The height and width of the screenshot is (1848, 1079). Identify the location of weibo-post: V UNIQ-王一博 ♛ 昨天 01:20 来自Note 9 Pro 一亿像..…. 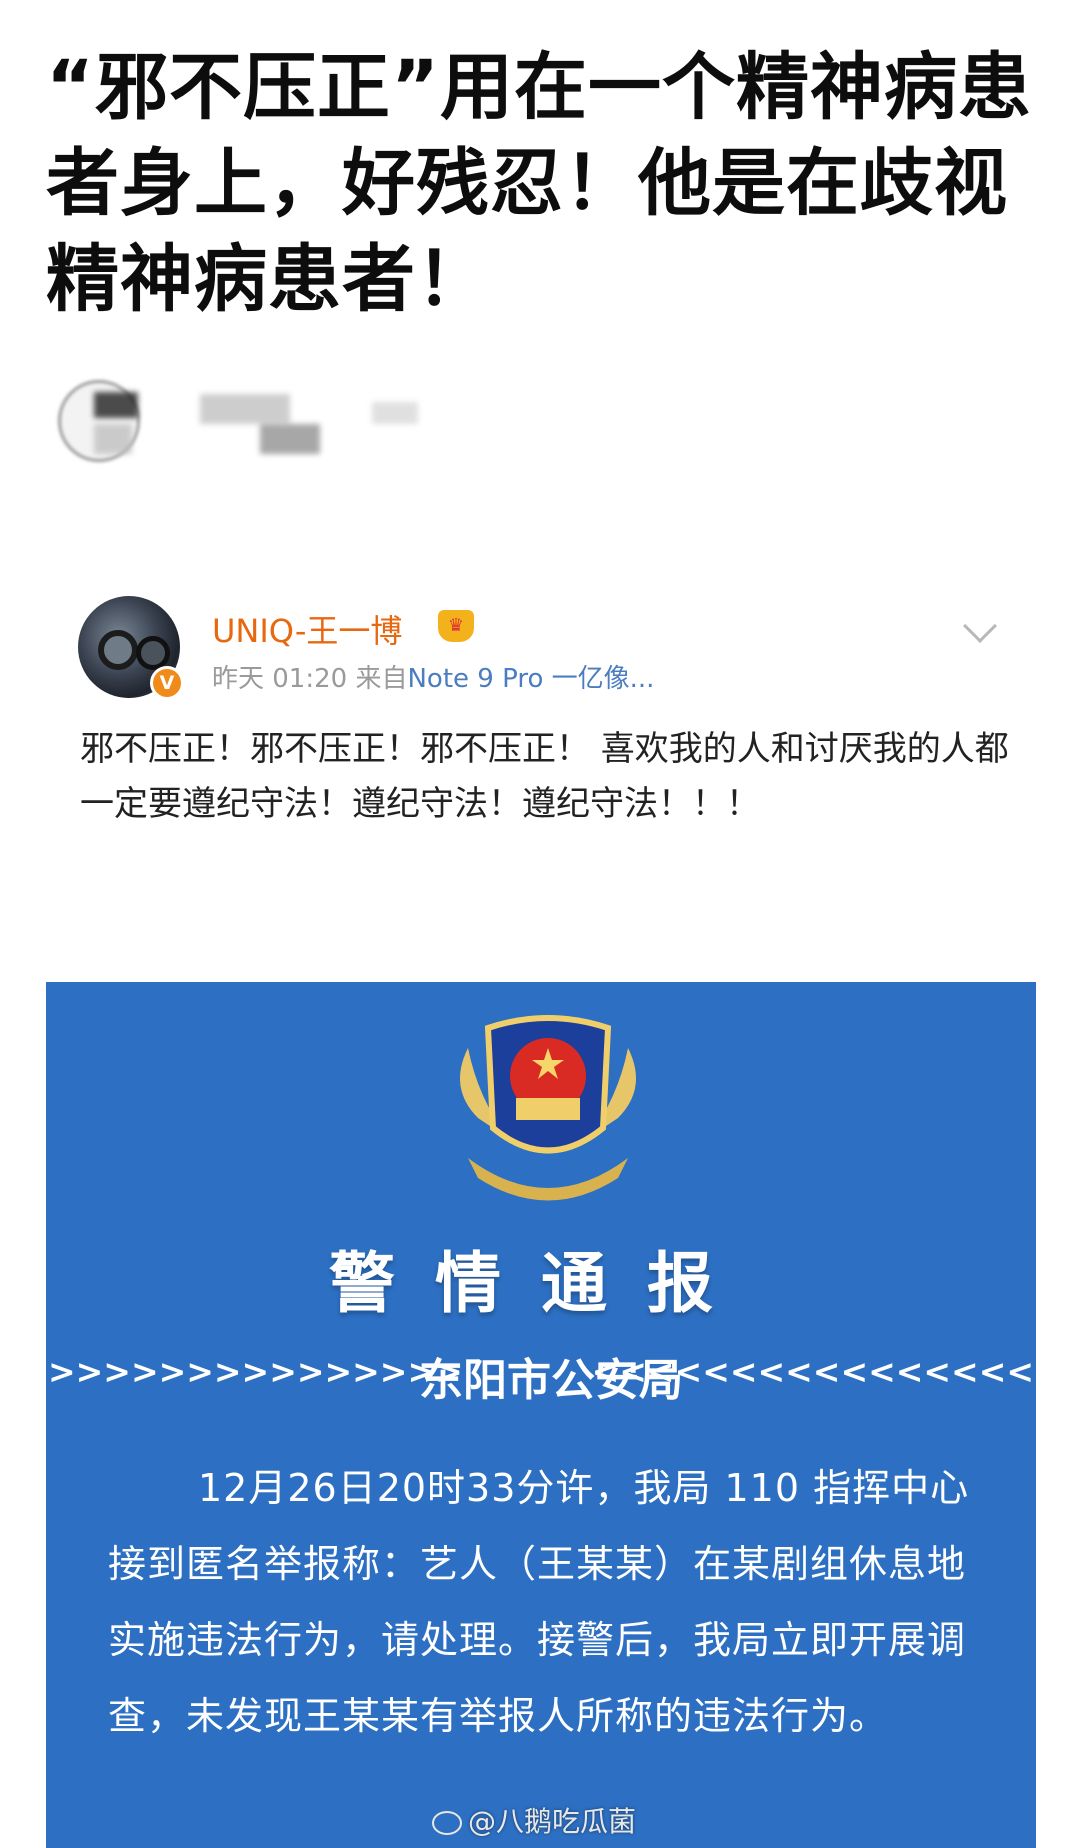
(540, 746).